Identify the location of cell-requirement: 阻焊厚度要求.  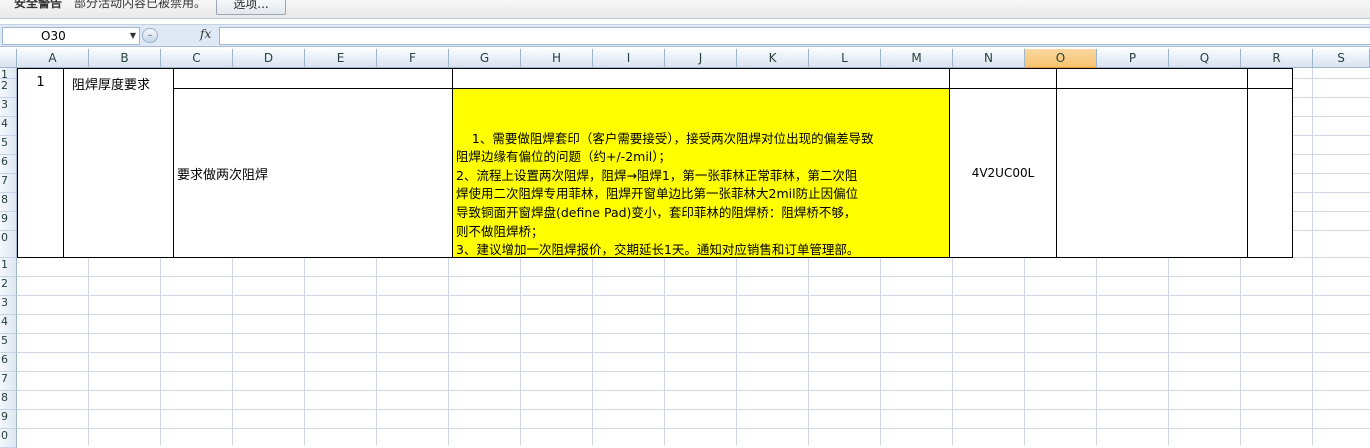
(118, 163).